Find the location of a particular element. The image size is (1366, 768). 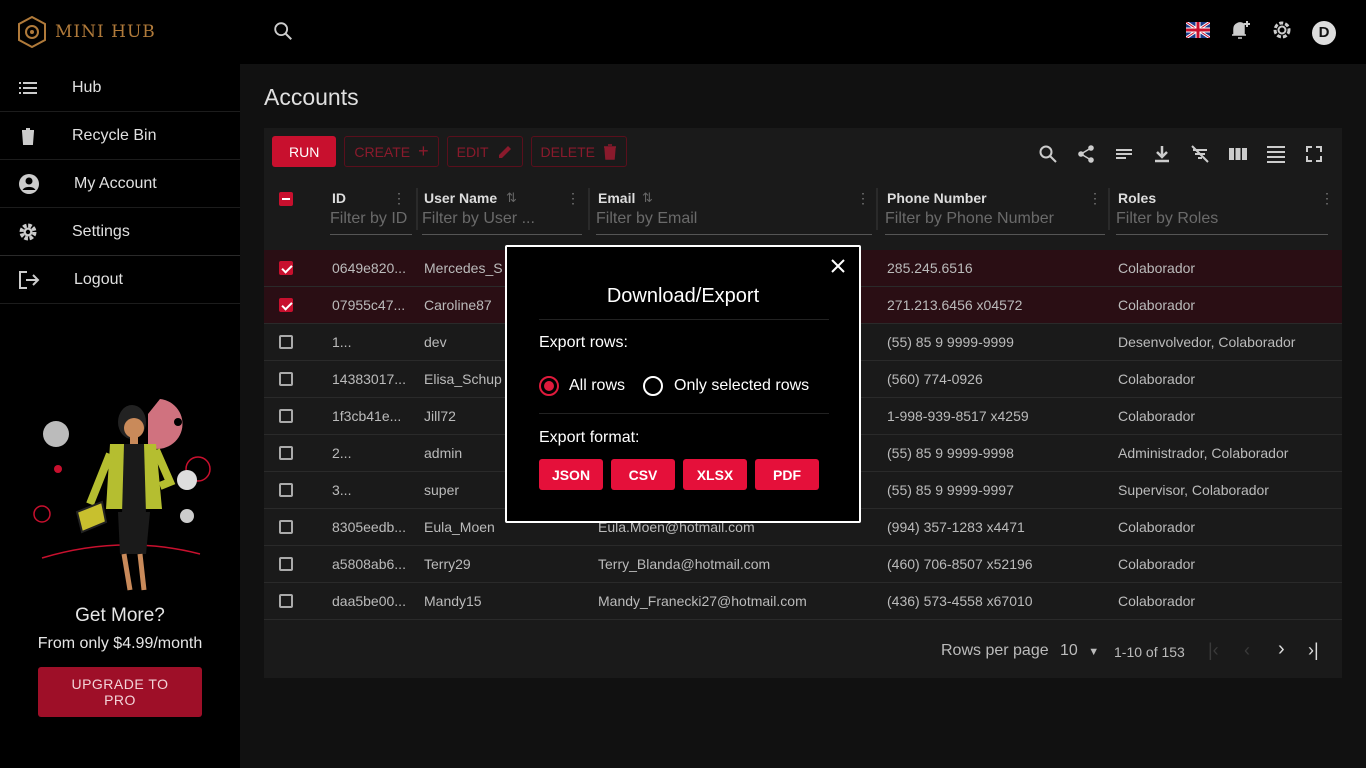

cell-email: Terry_Blanda@hotmail.com is located at coordinates (684, 564).